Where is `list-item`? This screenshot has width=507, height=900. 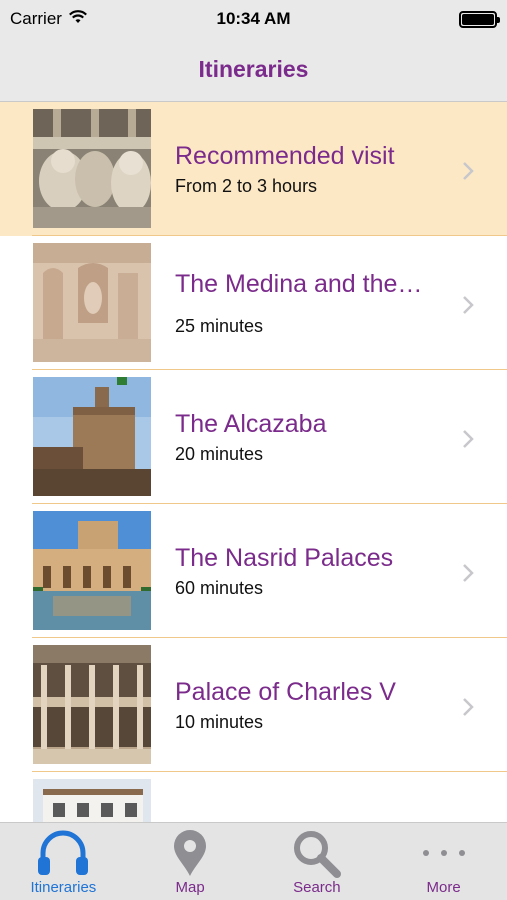
list-item is located at coordinates (253, 797).